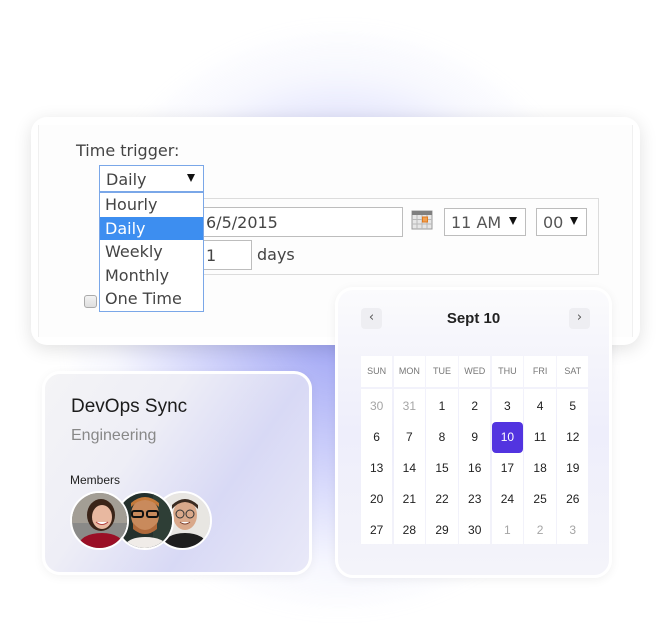  Describe the element at coordinates (573, 371) in the screenshot. I see `weekday-label: SAT` at that location.